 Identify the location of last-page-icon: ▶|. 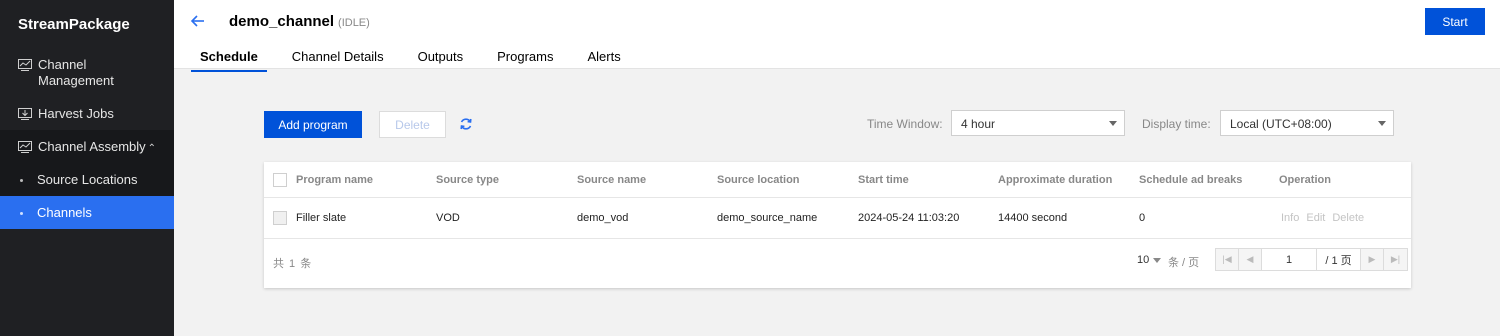
(1395, 259).